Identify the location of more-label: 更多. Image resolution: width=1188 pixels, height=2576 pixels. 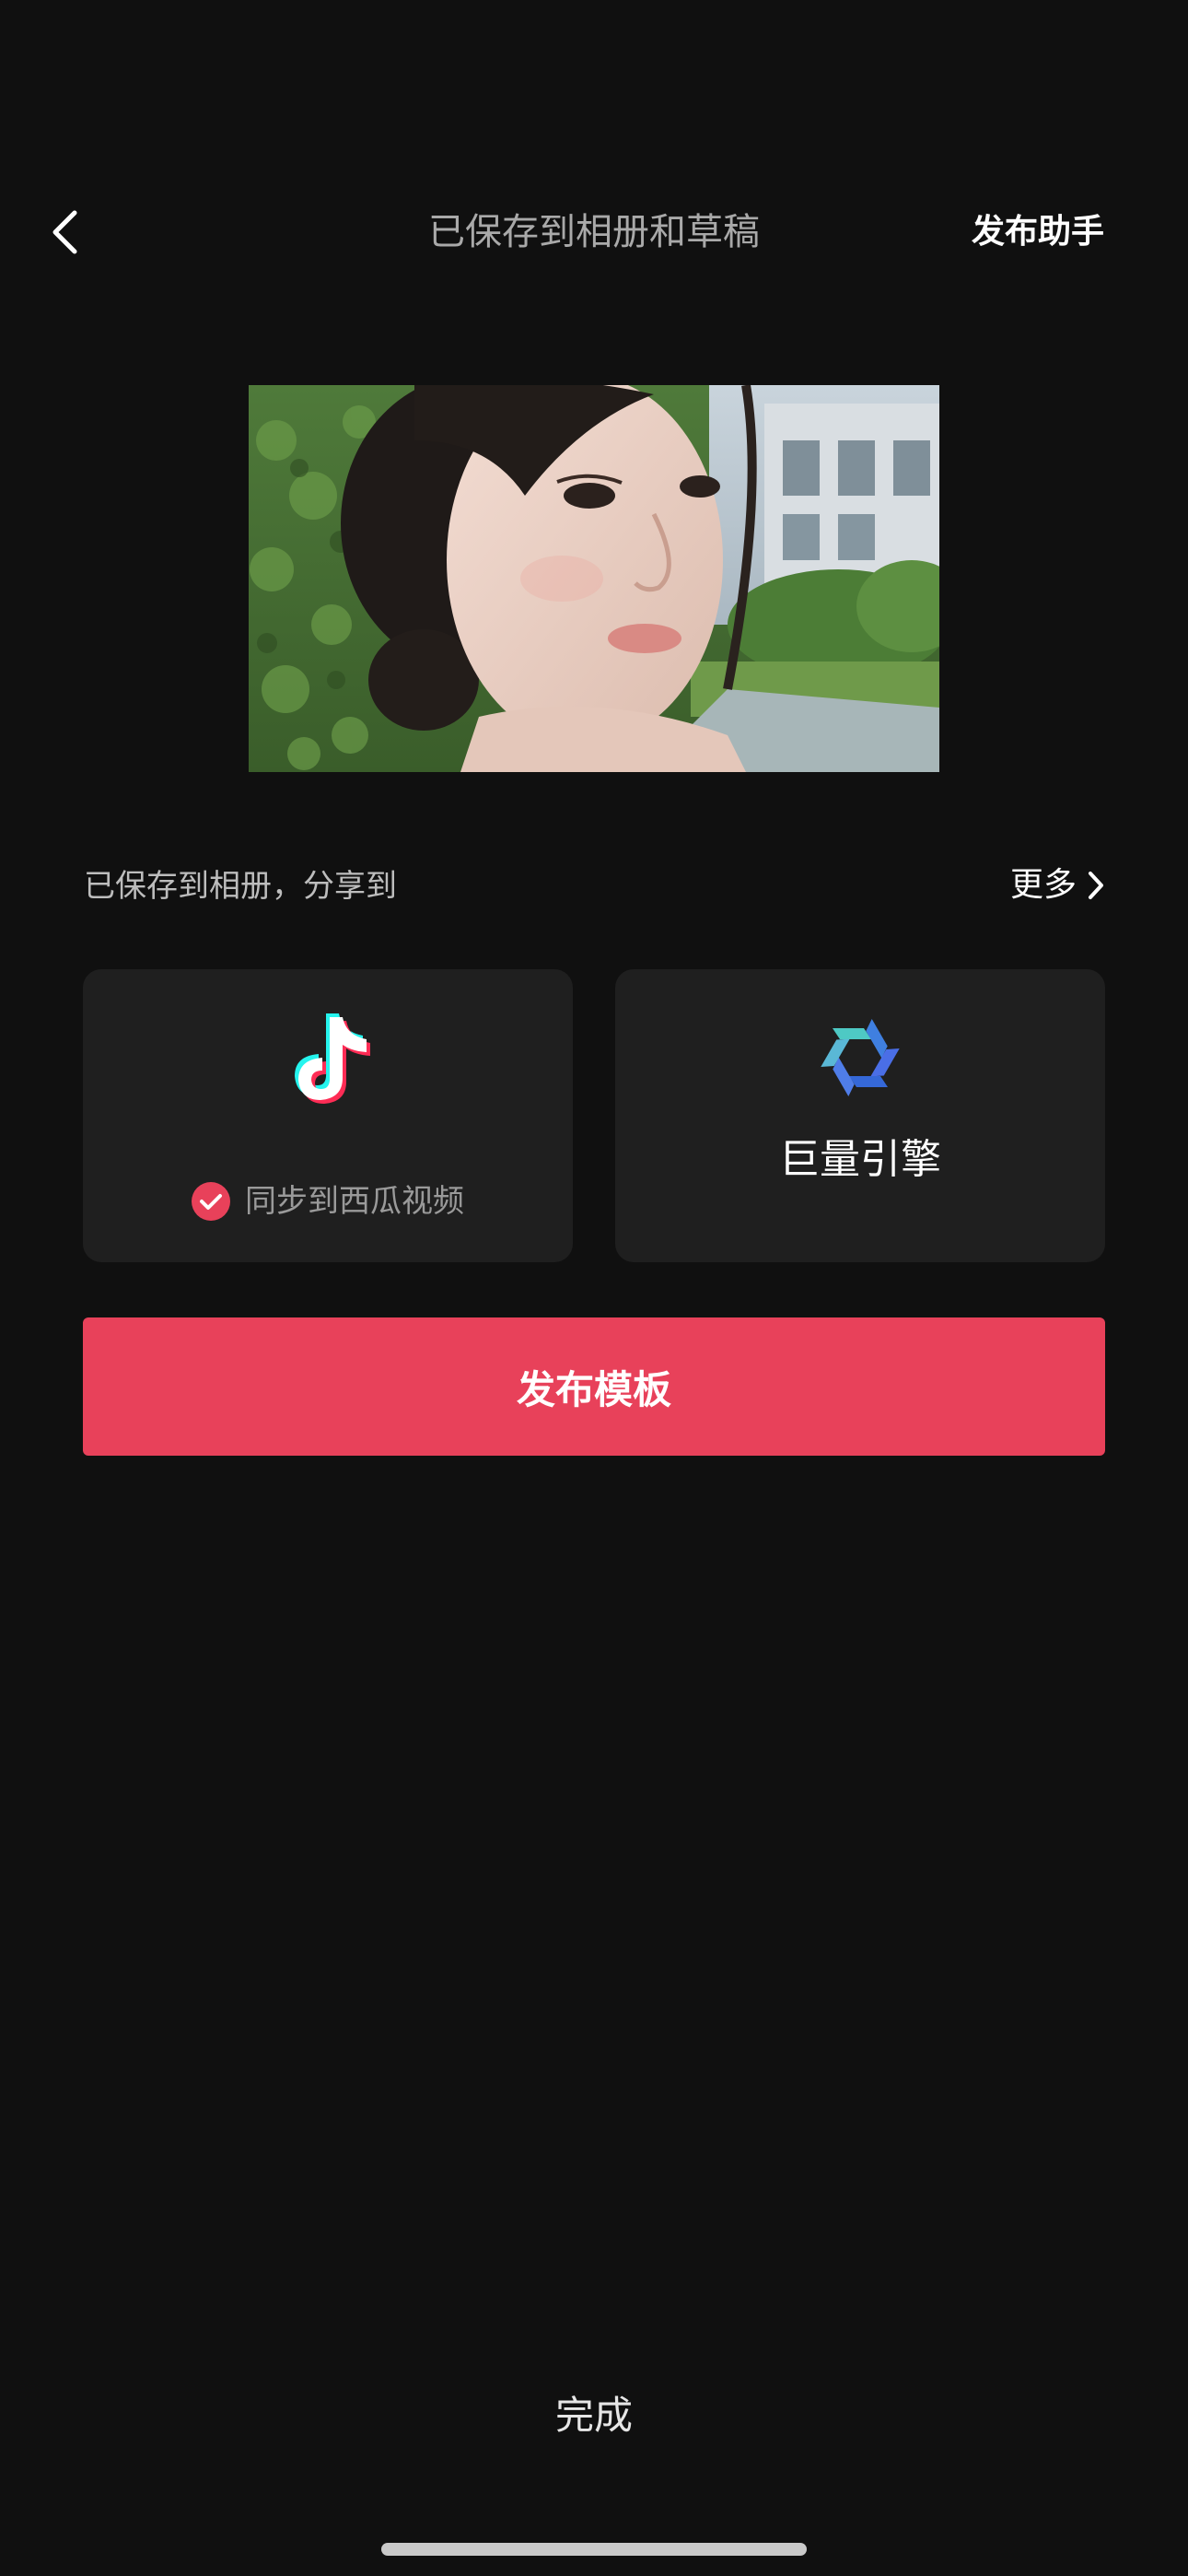
(1043, 885).